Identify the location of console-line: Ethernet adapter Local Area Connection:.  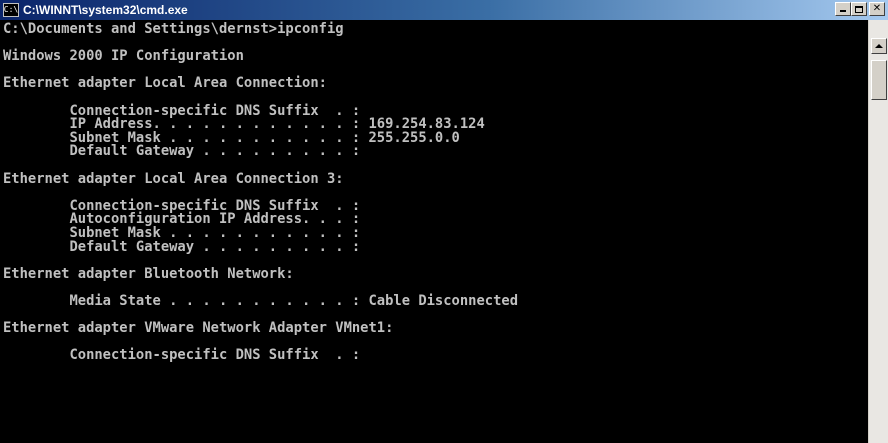
(165, 83).